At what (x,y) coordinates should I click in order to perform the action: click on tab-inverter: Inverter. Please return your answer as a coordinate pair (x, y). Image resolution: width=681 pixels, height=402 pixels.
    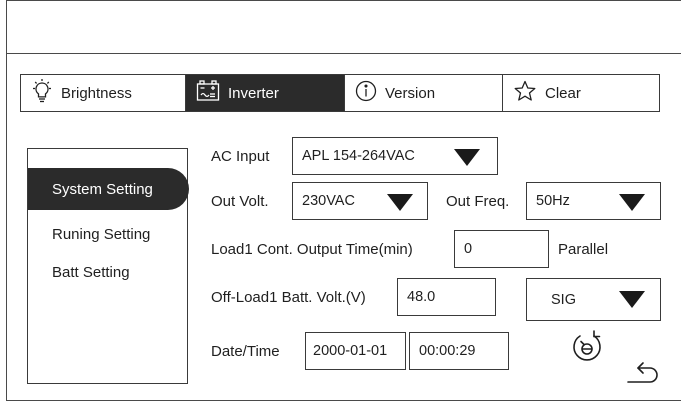
    Looking at the image, I should click on (265, 93).